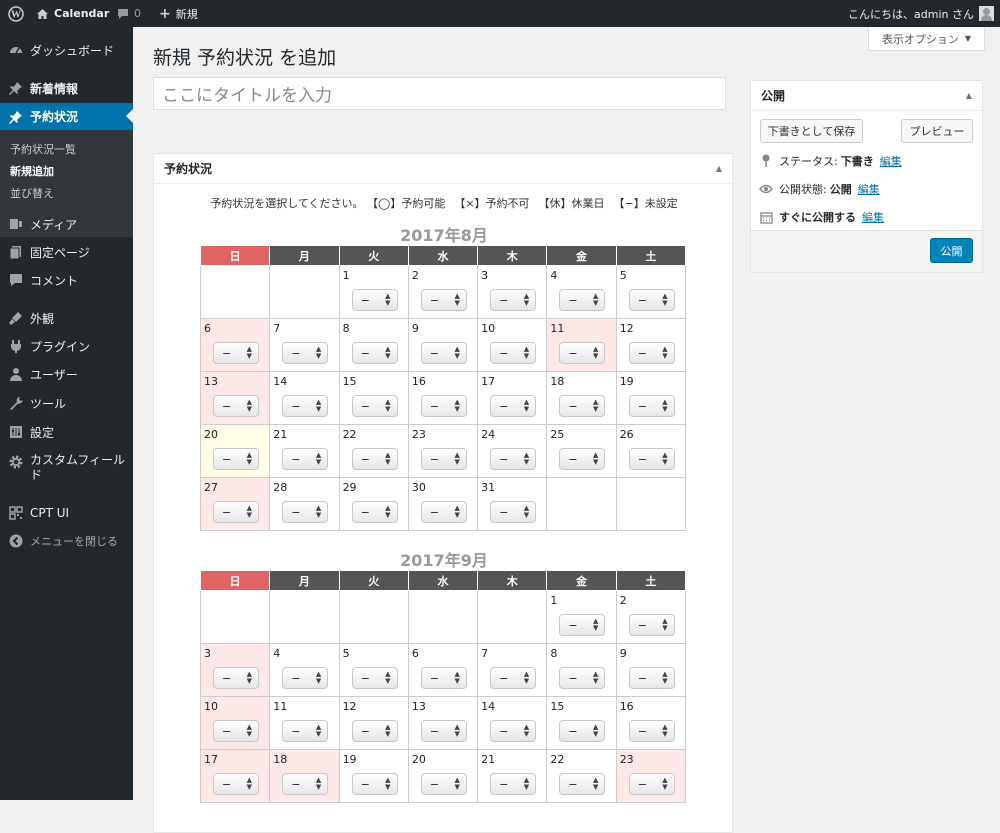 Image resolution: width=1000 pixels, height=833 pixels. I want to click on sidebar-item-media: メディア, so click(66, 224).